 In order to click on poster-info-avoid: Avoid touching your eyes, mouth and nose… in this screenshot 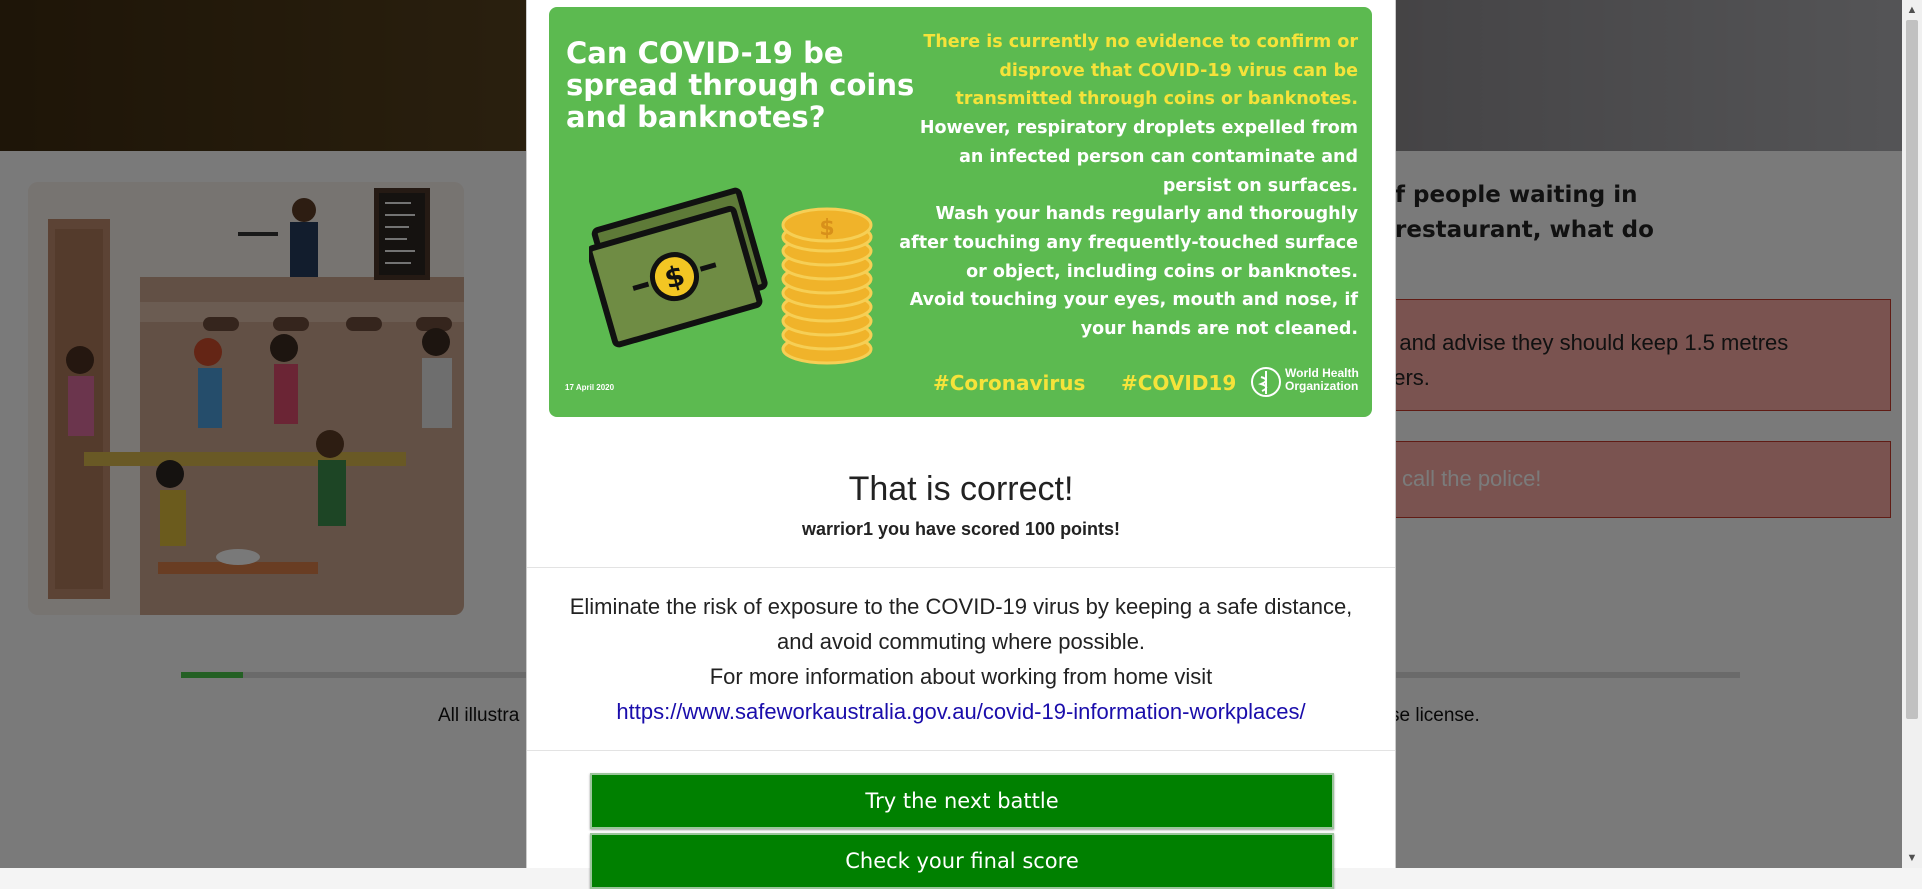, I will do `click(1133, 315)`.